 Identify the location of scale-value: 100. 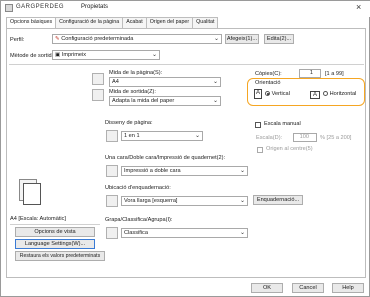
(304, 137).